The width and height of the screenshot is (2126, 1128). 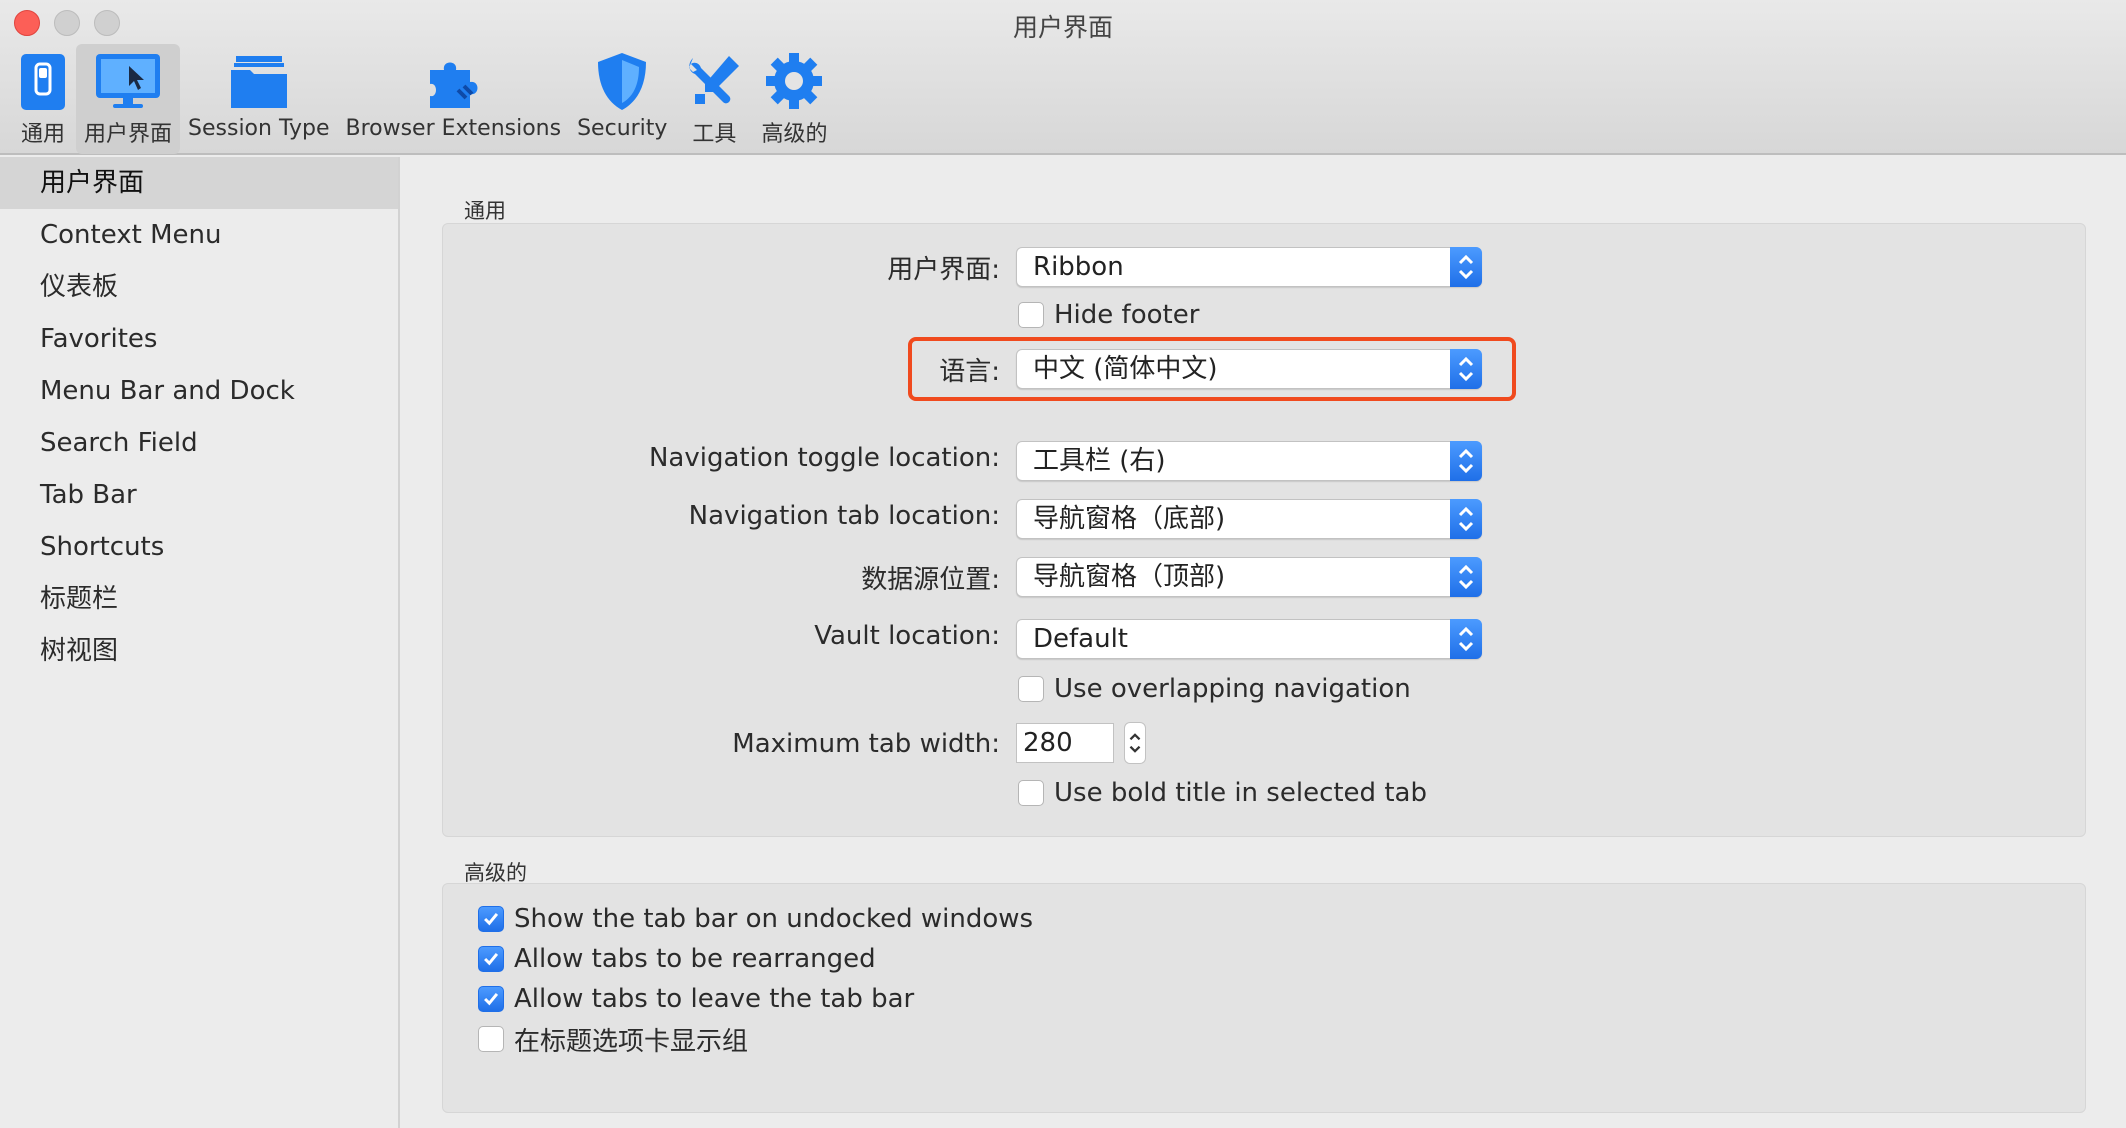 I want to click on advanced-option-row: Allow tabs to be rearranged, so click(x=677, y=959).